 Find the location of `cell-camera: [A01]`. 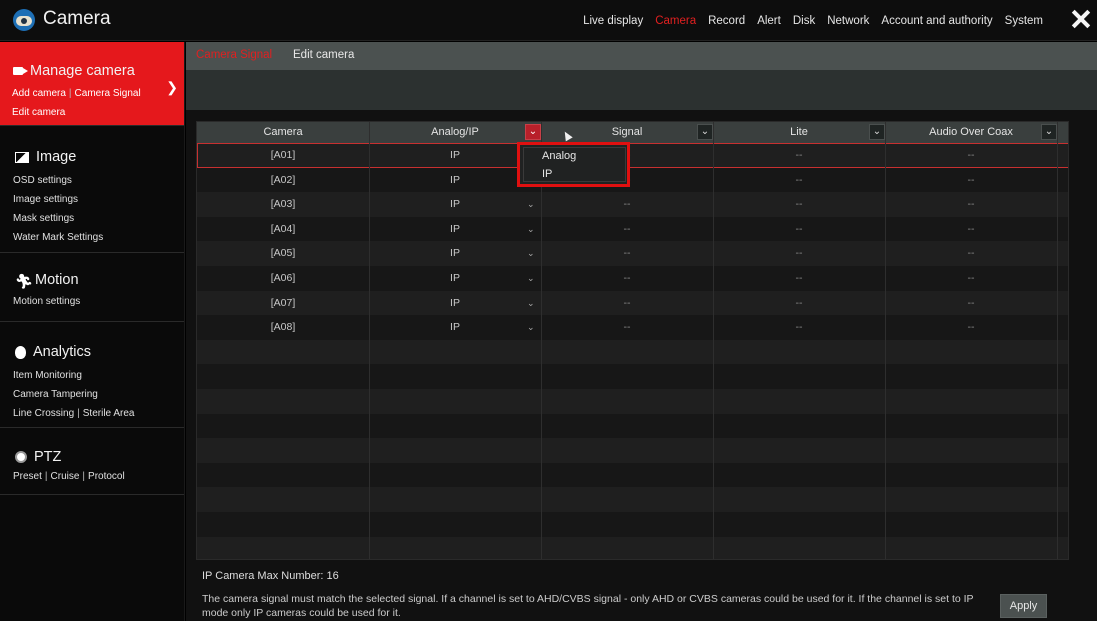

cell-camera: [A01] is located at coordinates (283, 155).